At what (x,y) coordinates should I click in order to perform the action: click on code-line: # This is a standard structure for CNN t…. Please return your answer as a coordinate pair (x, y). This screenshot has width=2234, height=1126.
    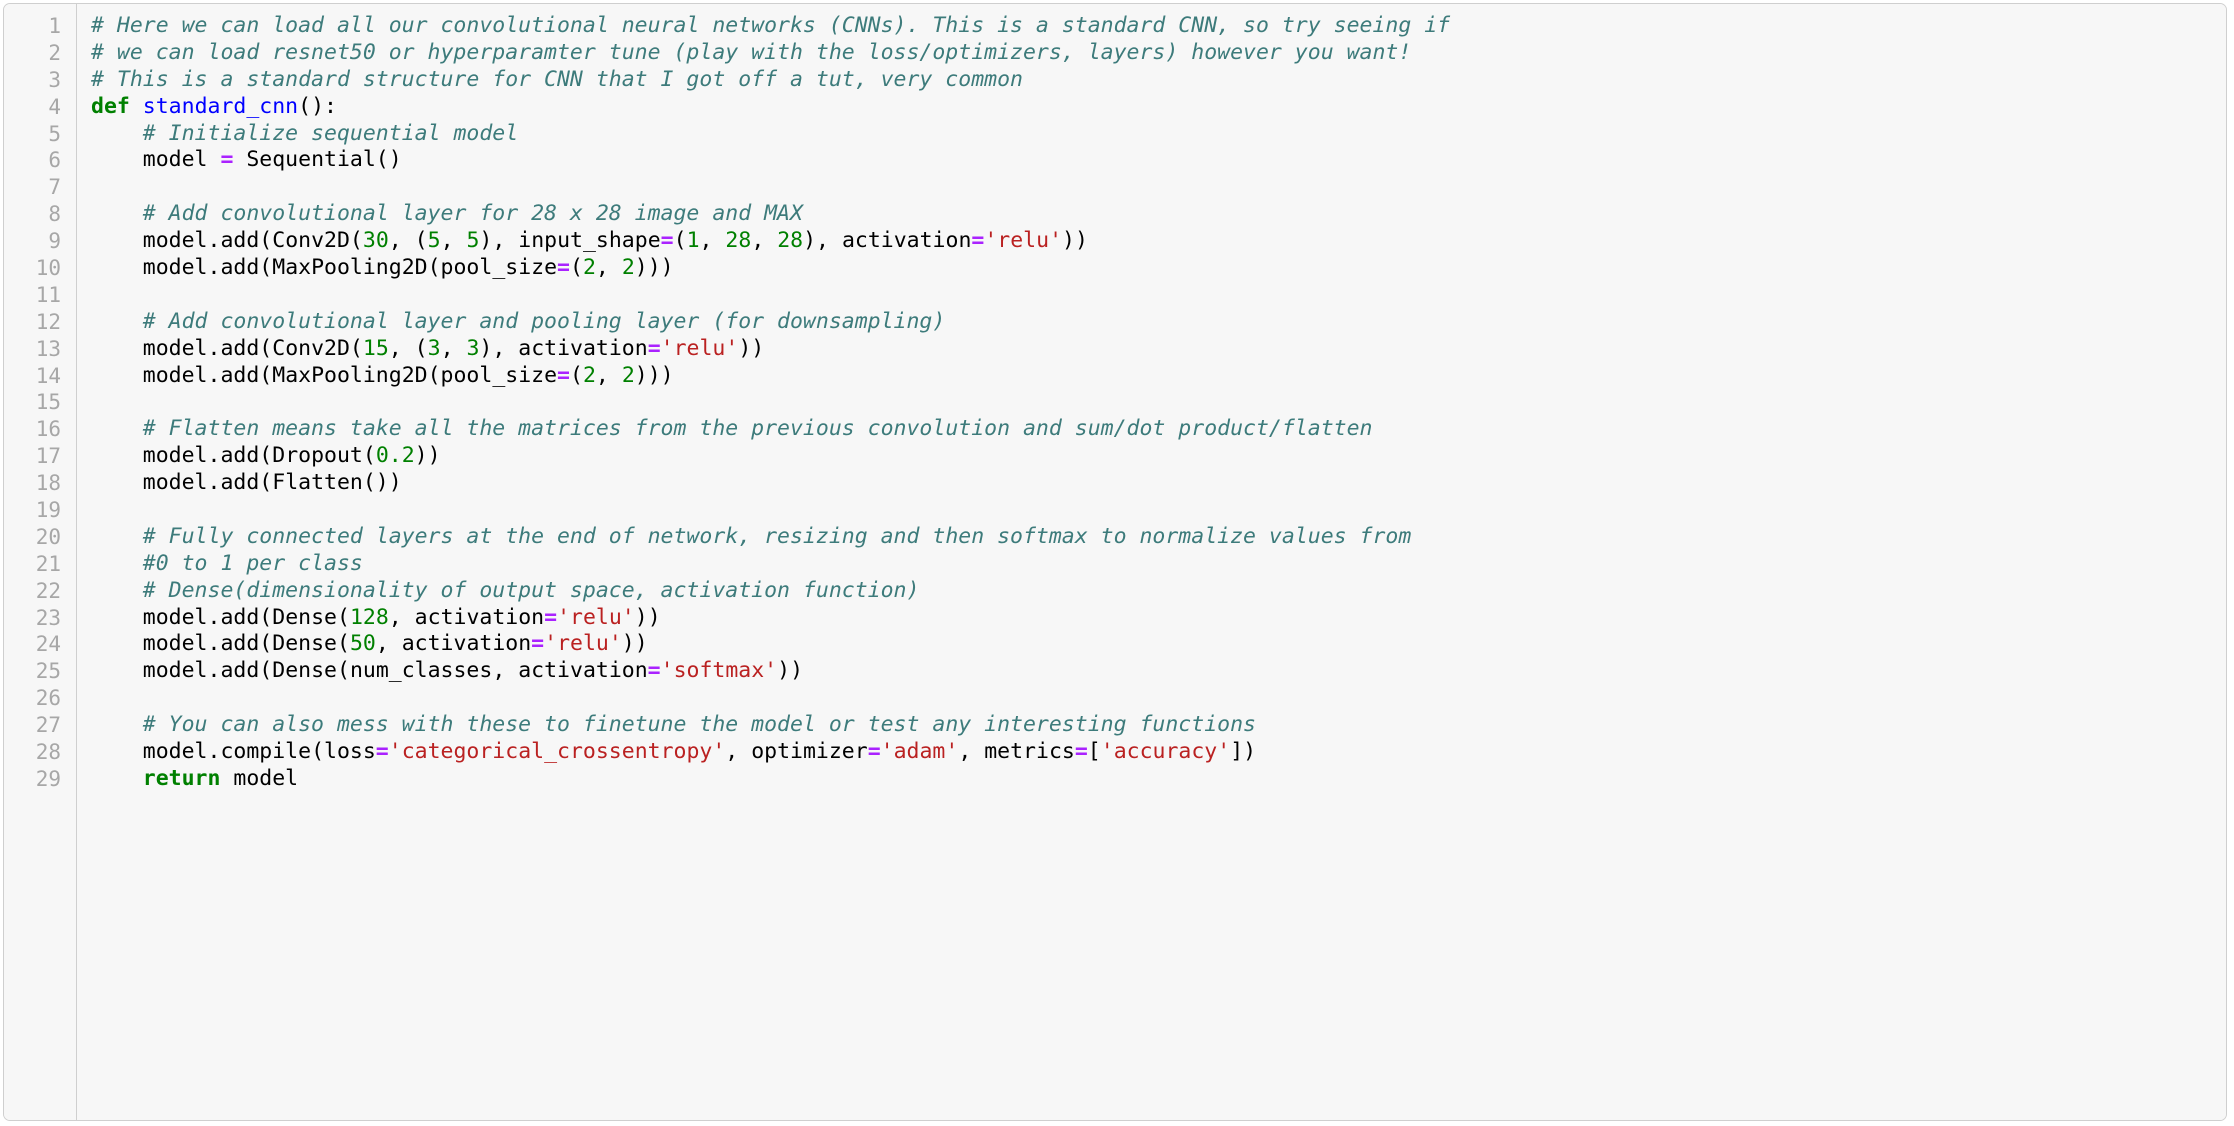
    Looking at the image, I should click on (1158, 80).